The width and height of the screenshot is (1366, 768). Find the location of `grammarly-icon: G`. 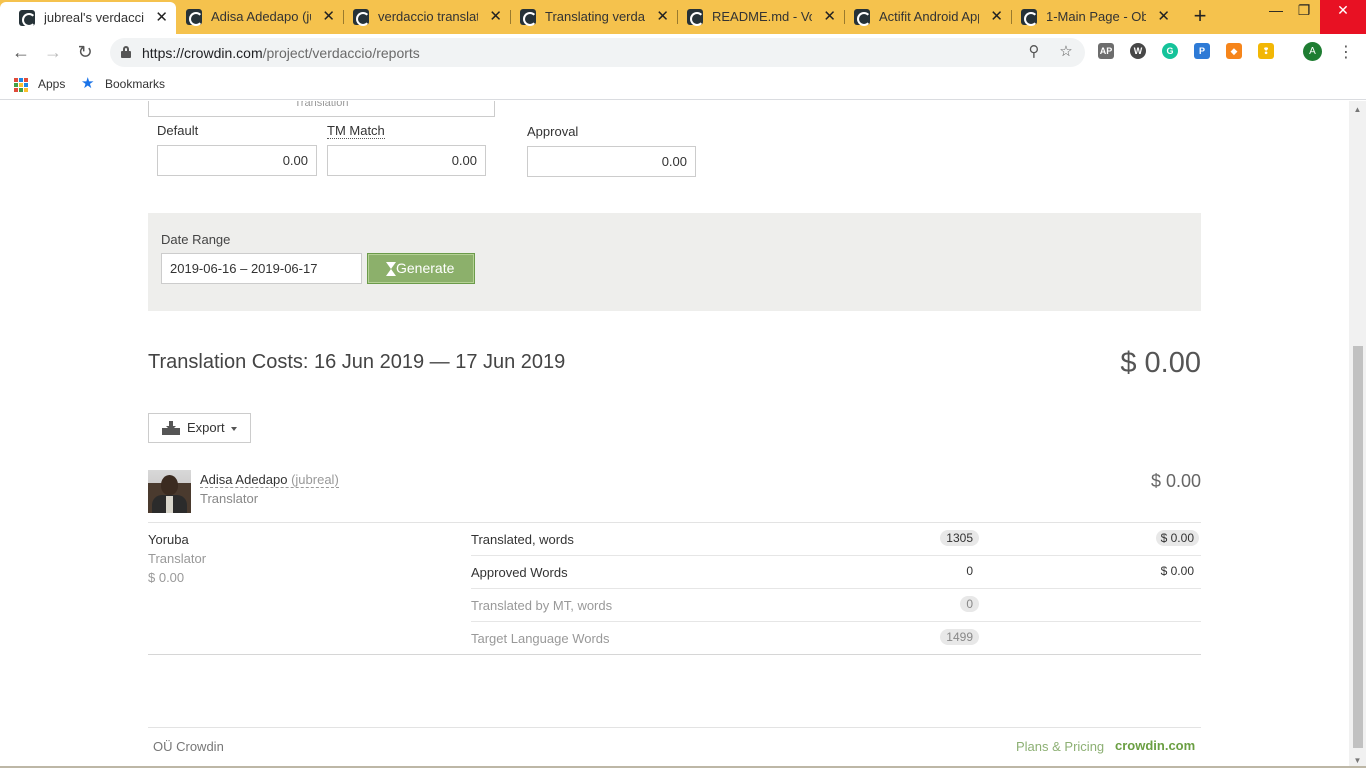

grammarly-icon: G is located at coordinates (1170, 51).